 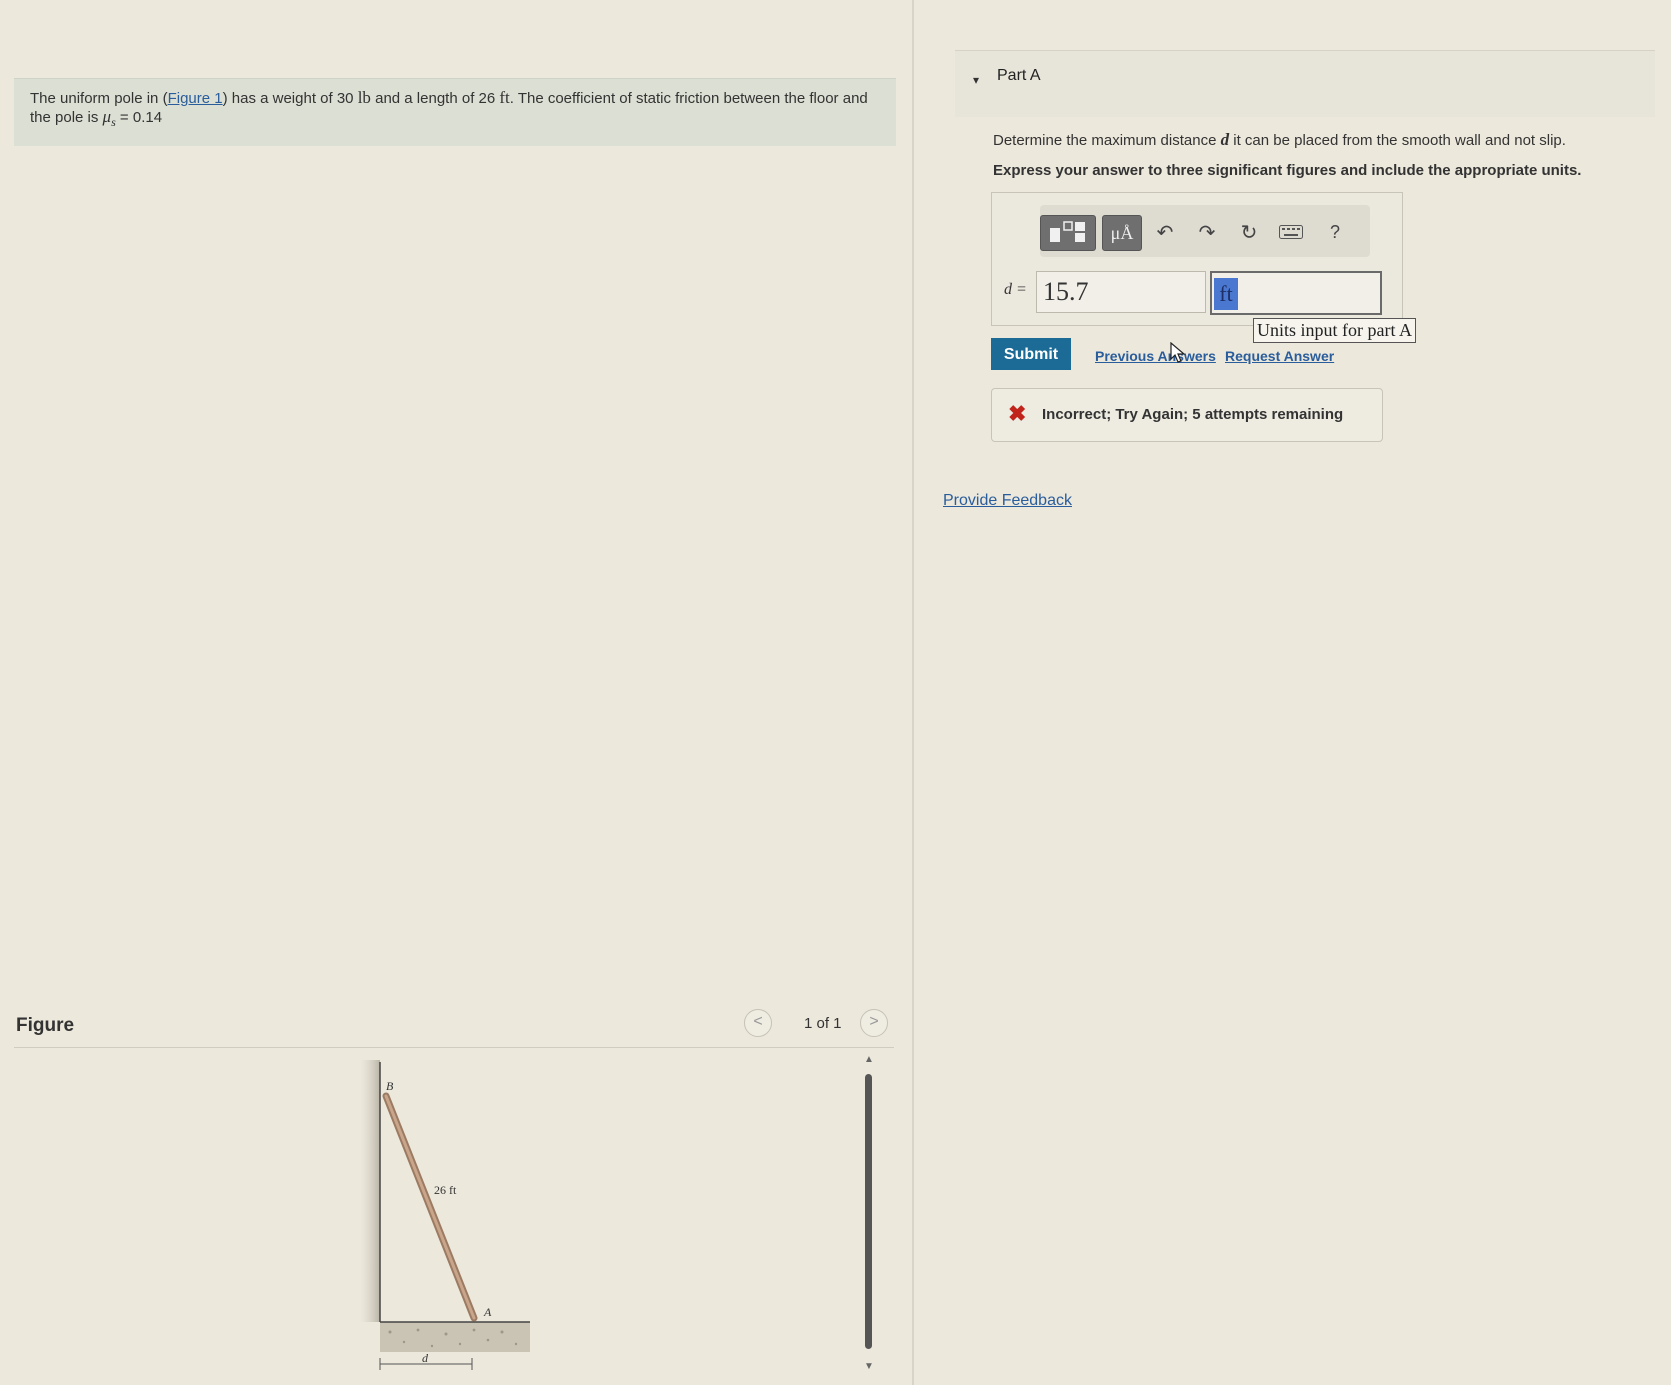 What do you see at coordinates (454, 1026) in the screenshot?
I see `figure-header: Figure < 1 of 1 >` at bounding box center [454, 1026].